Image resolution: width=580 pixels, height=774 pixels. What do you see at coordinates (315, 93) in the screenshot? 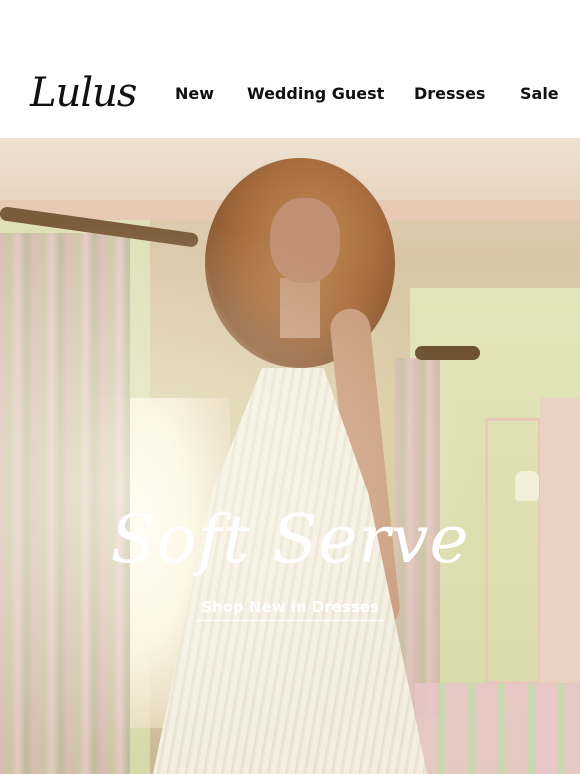
I see `nav-link-wedding-guest: Wedding Guest` at bounding box center [315, 93].